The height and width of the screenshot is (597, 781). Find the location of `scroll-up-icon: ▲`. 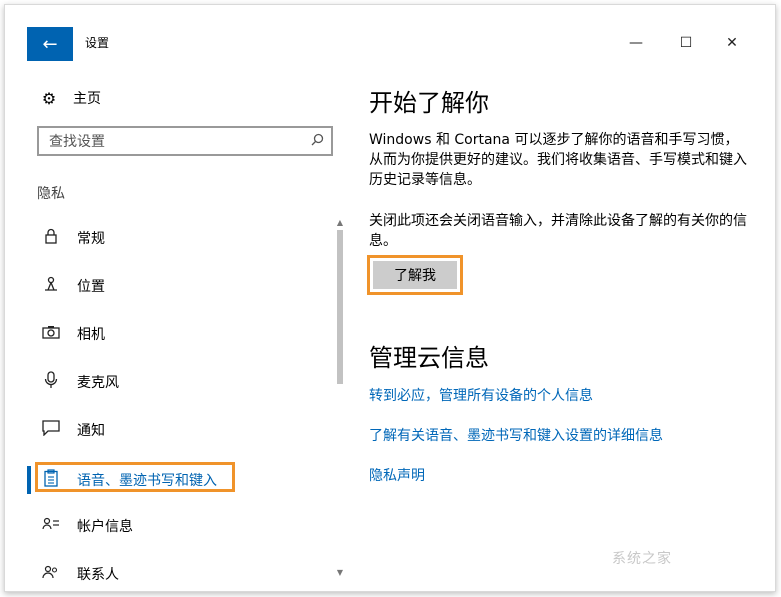

scroll-up-icon: ▲ is located at coordinates (340, 223).